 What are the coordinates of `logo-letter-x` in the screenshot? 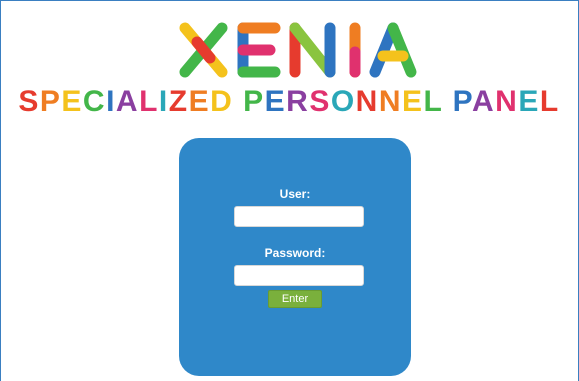 It's located at (203, 50).